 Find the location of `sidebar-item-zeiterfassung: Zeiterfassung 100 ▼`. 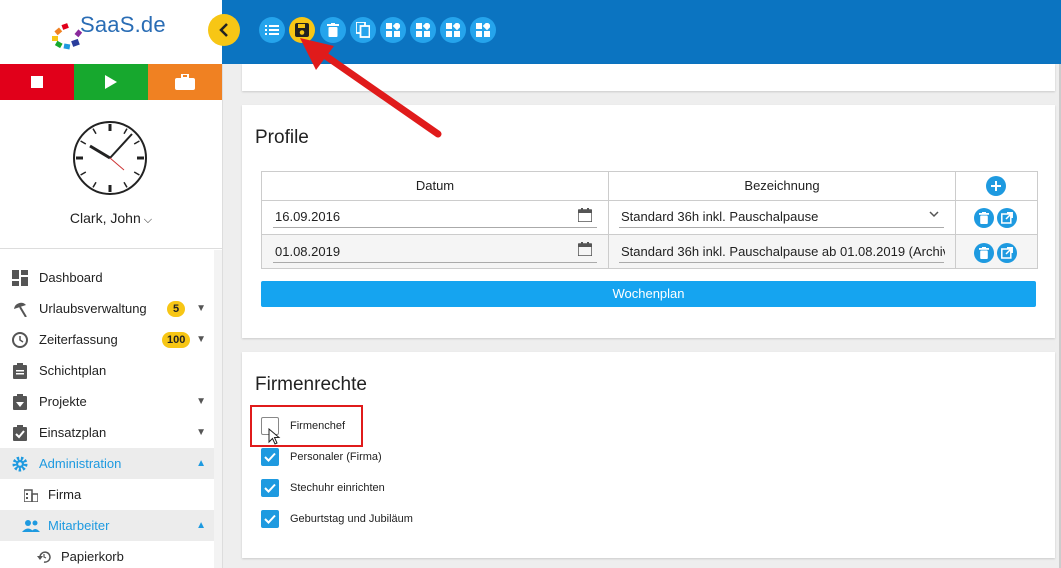

sidebar-item-zeiterfassung: Zeiterfassung 100 ▼ is located at coordinates (107, 339).